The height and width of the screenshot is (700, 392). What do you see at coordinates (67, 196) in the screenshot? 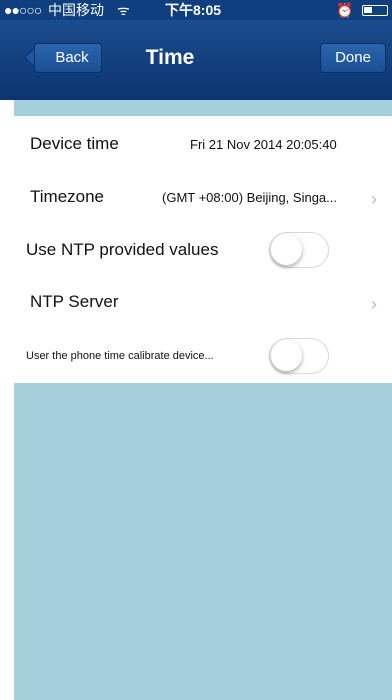
I see `timezone-label: Timezone` at bounding box center [67, 196].